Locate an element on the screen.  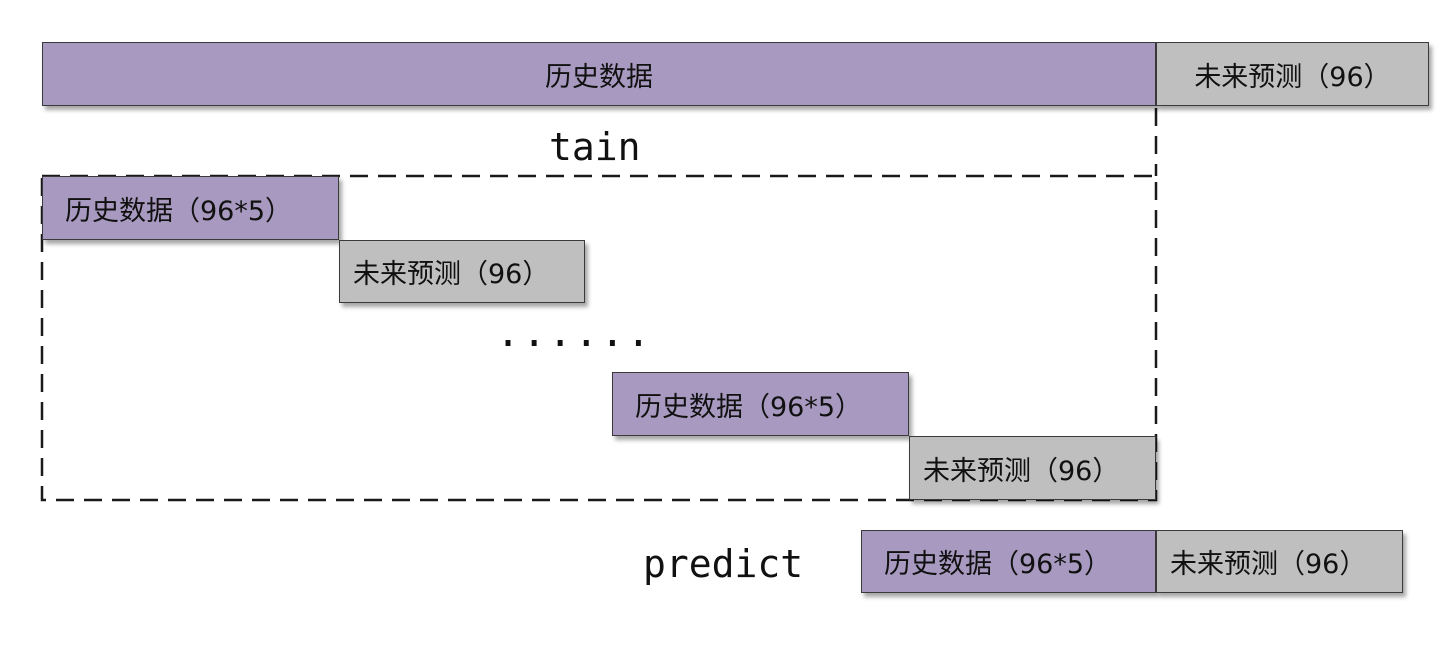
train-window-1-future-label: 未来预测（96） is located at coordinates (451, 274).